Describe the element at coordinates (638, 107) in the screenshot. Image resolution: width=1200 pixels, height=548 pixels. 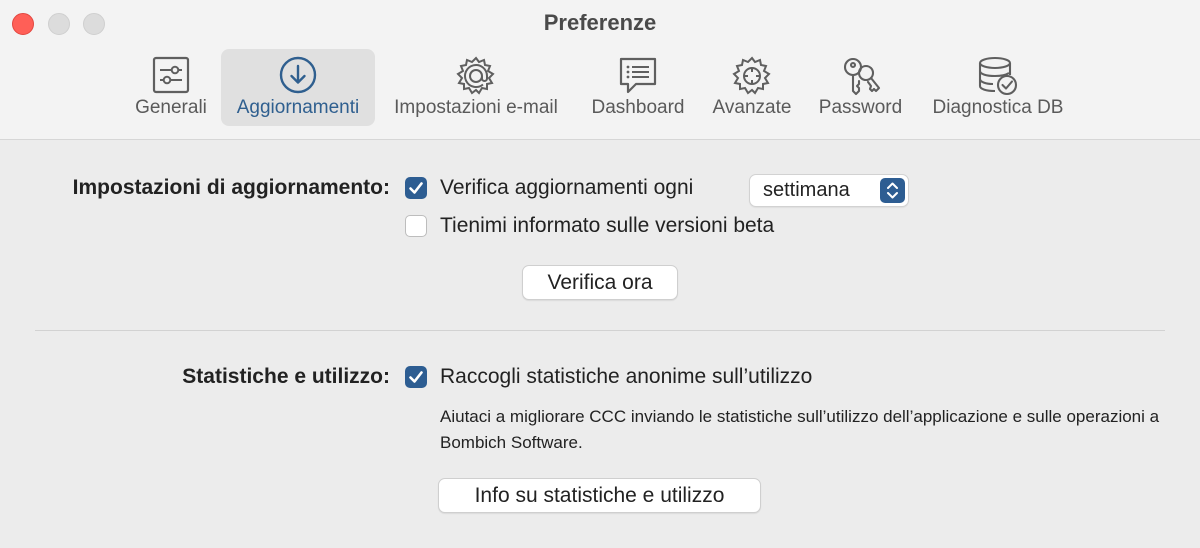
I see `tab-label: Dashboard` at that location.